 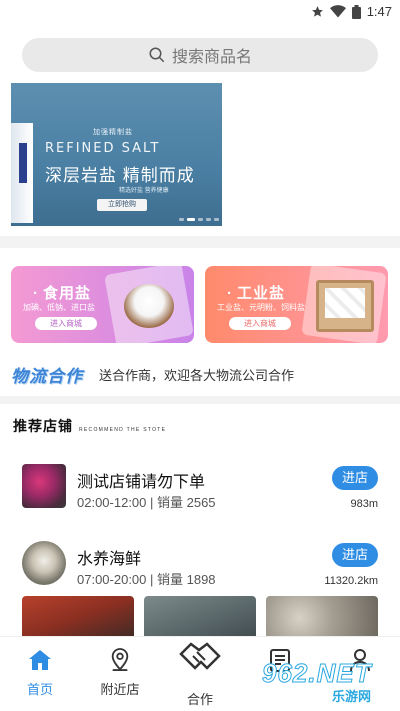 What do you see at coordinates (197, 375) in the screenshot?
I see `logistics-marquee-text: 送合作商，欢迎各大物流公司合作` at bounding box center [197, 375].